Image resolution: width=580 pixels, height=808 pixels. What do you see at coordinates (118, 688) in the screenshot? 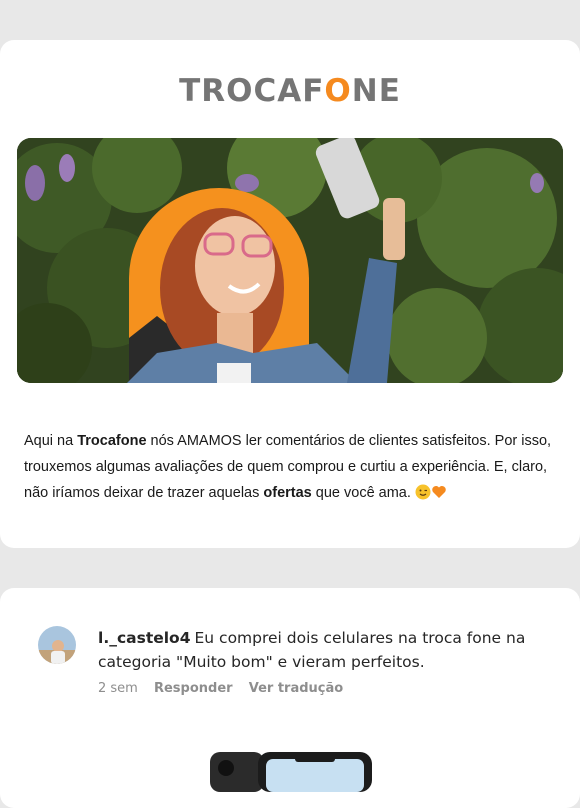
I see `comment-time: 2 sem` at bounding box center [118, 688].